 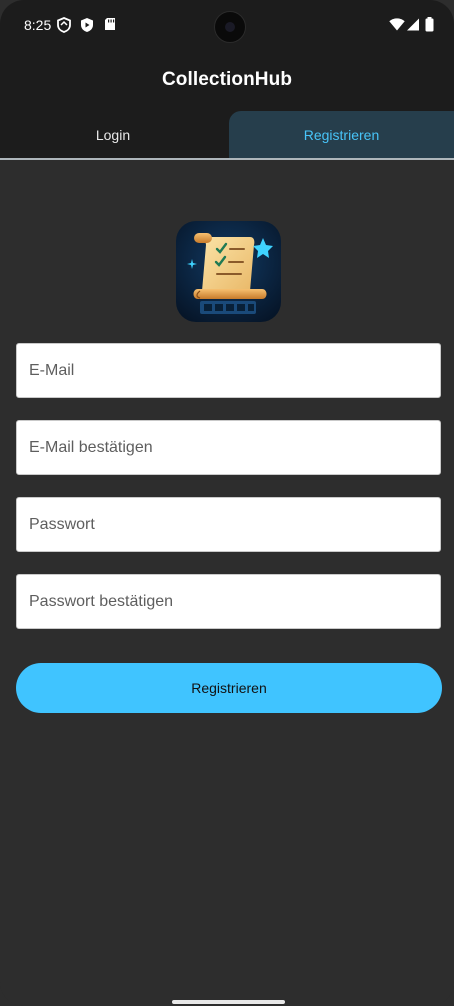 I want to click on email-field, so click(x=228, y=370).